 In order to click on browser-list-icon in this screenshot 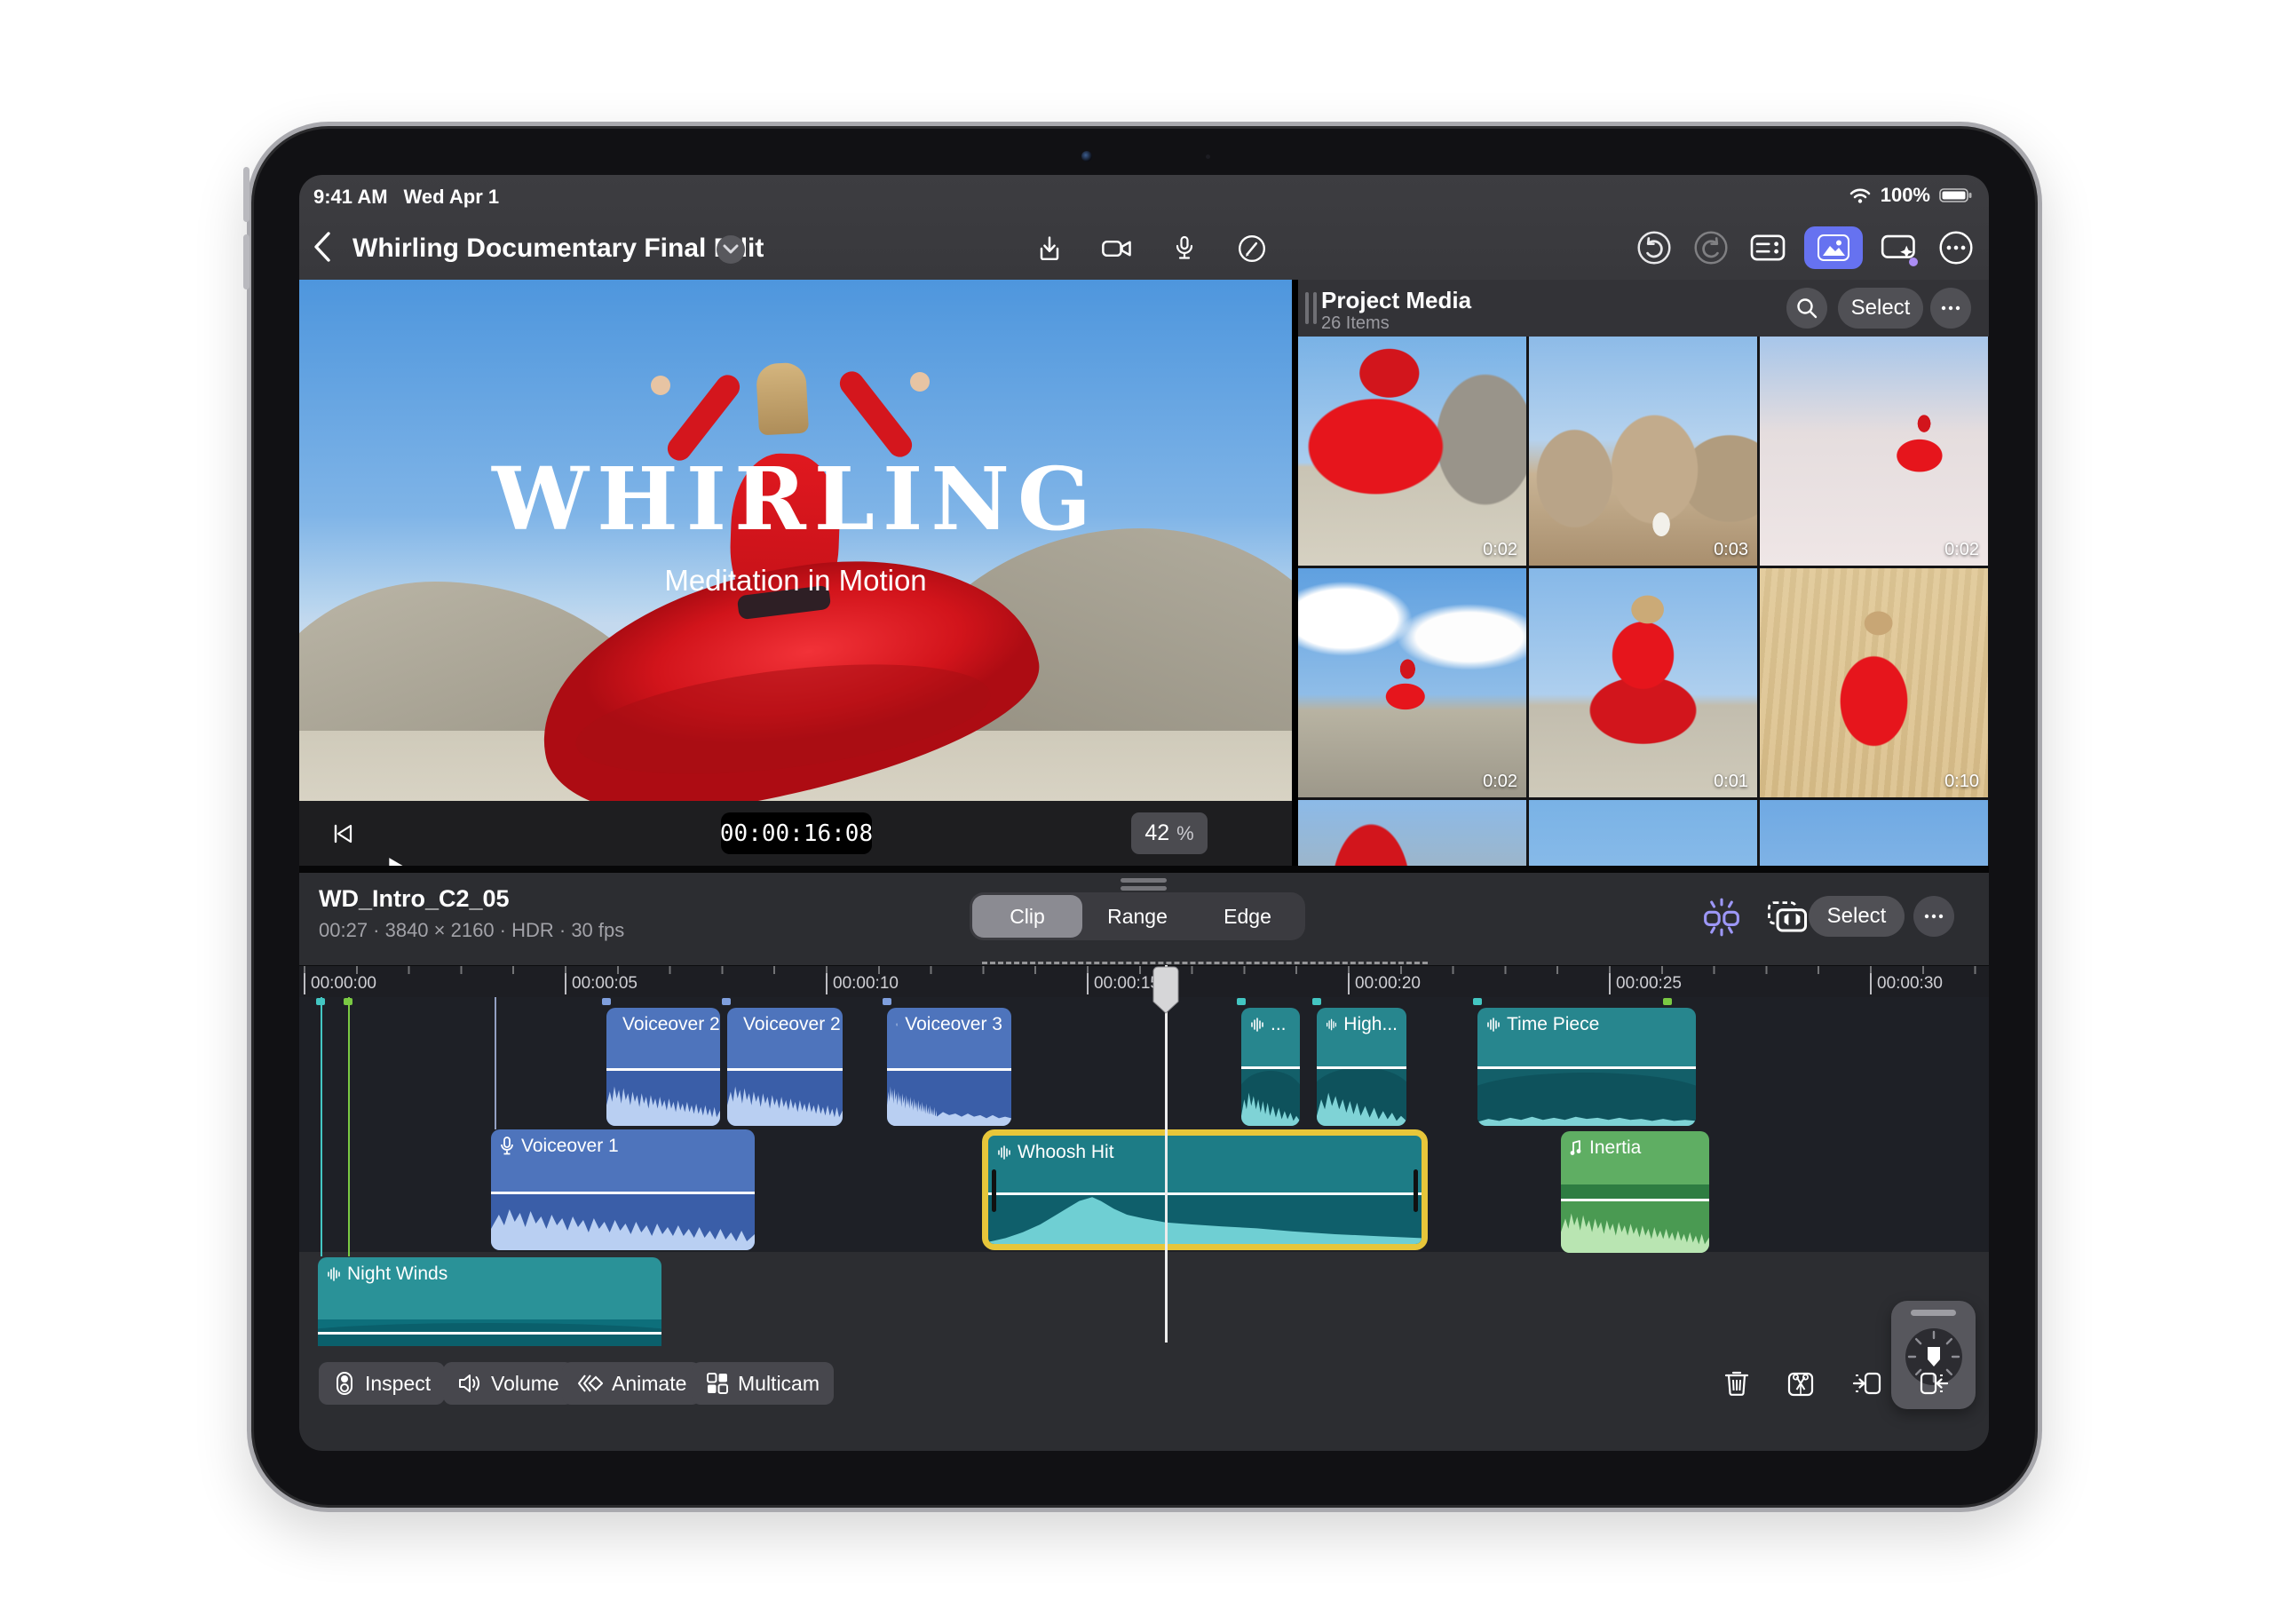, I will do `click(1768, 247)`.